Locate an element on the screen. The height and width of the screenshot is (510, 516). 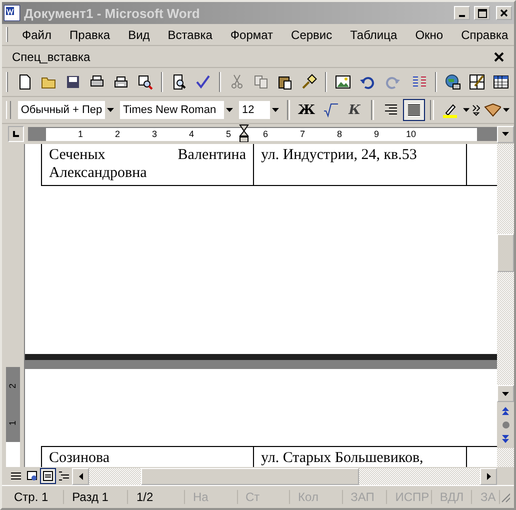
scroll-up-button is located at coordinates (505, 134).